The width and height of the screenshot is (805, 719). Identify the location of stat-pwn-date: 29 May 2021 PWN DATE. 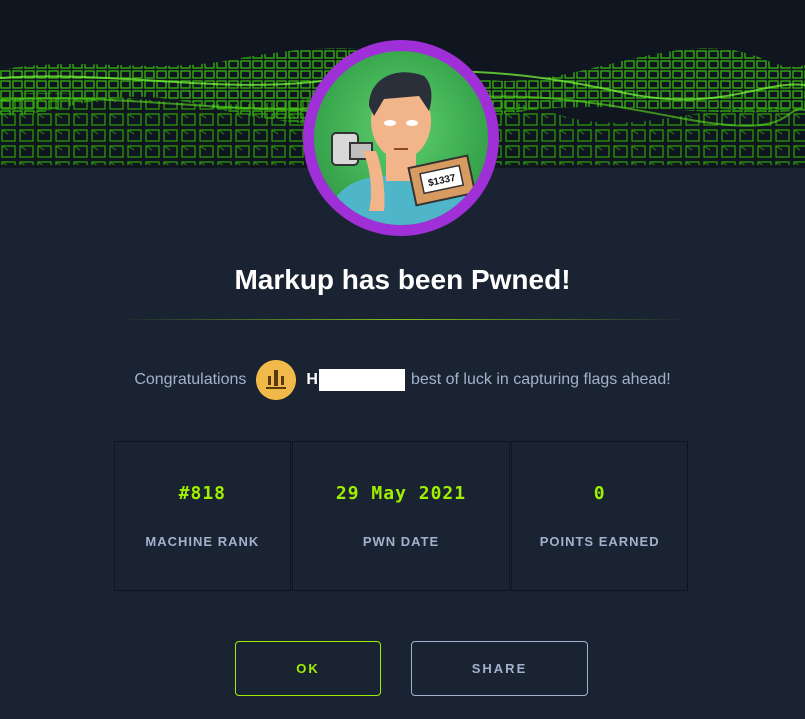
(401, 516).